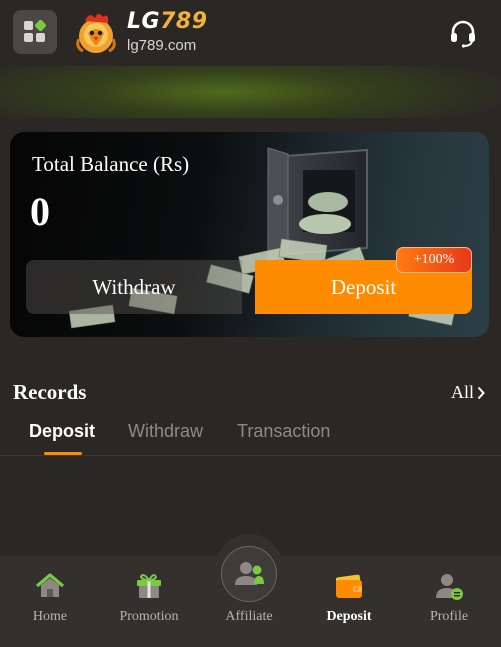  I want to click on all-records-link: All, so click(468, 392).